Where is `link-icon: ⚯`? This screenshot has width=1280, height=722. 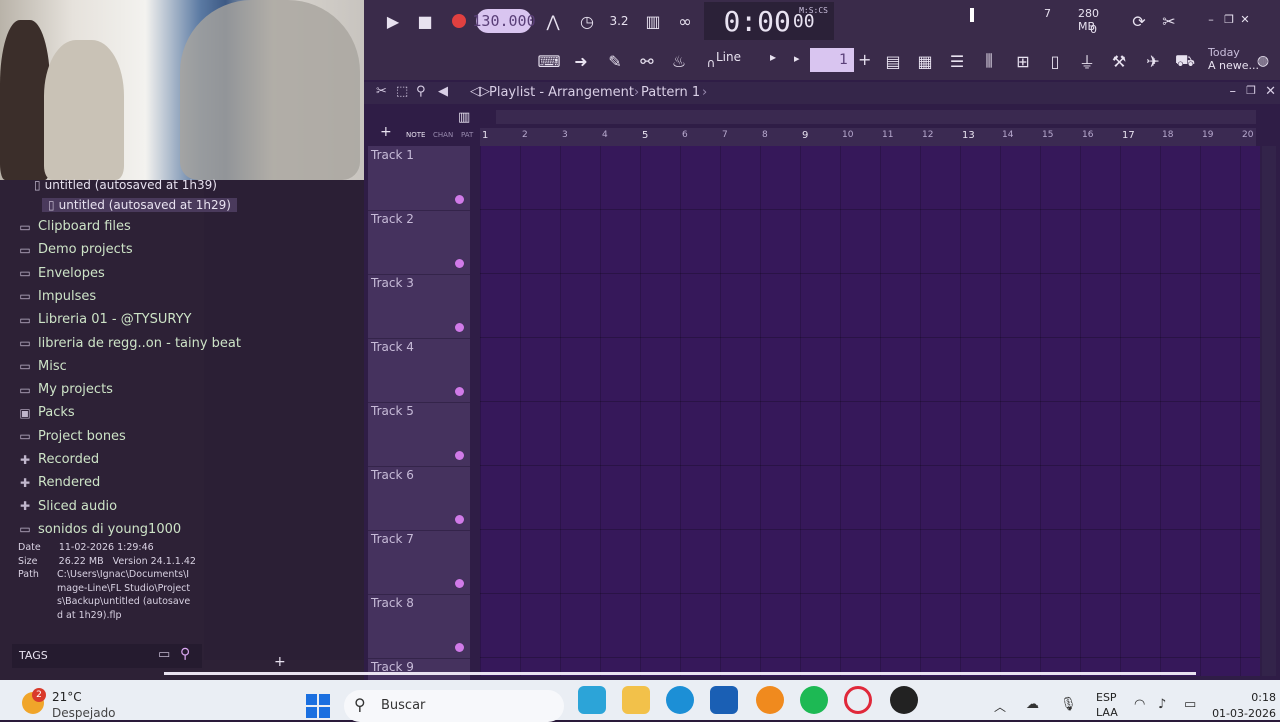 link-icon: ⚯ is located at coordinates (647, 61).